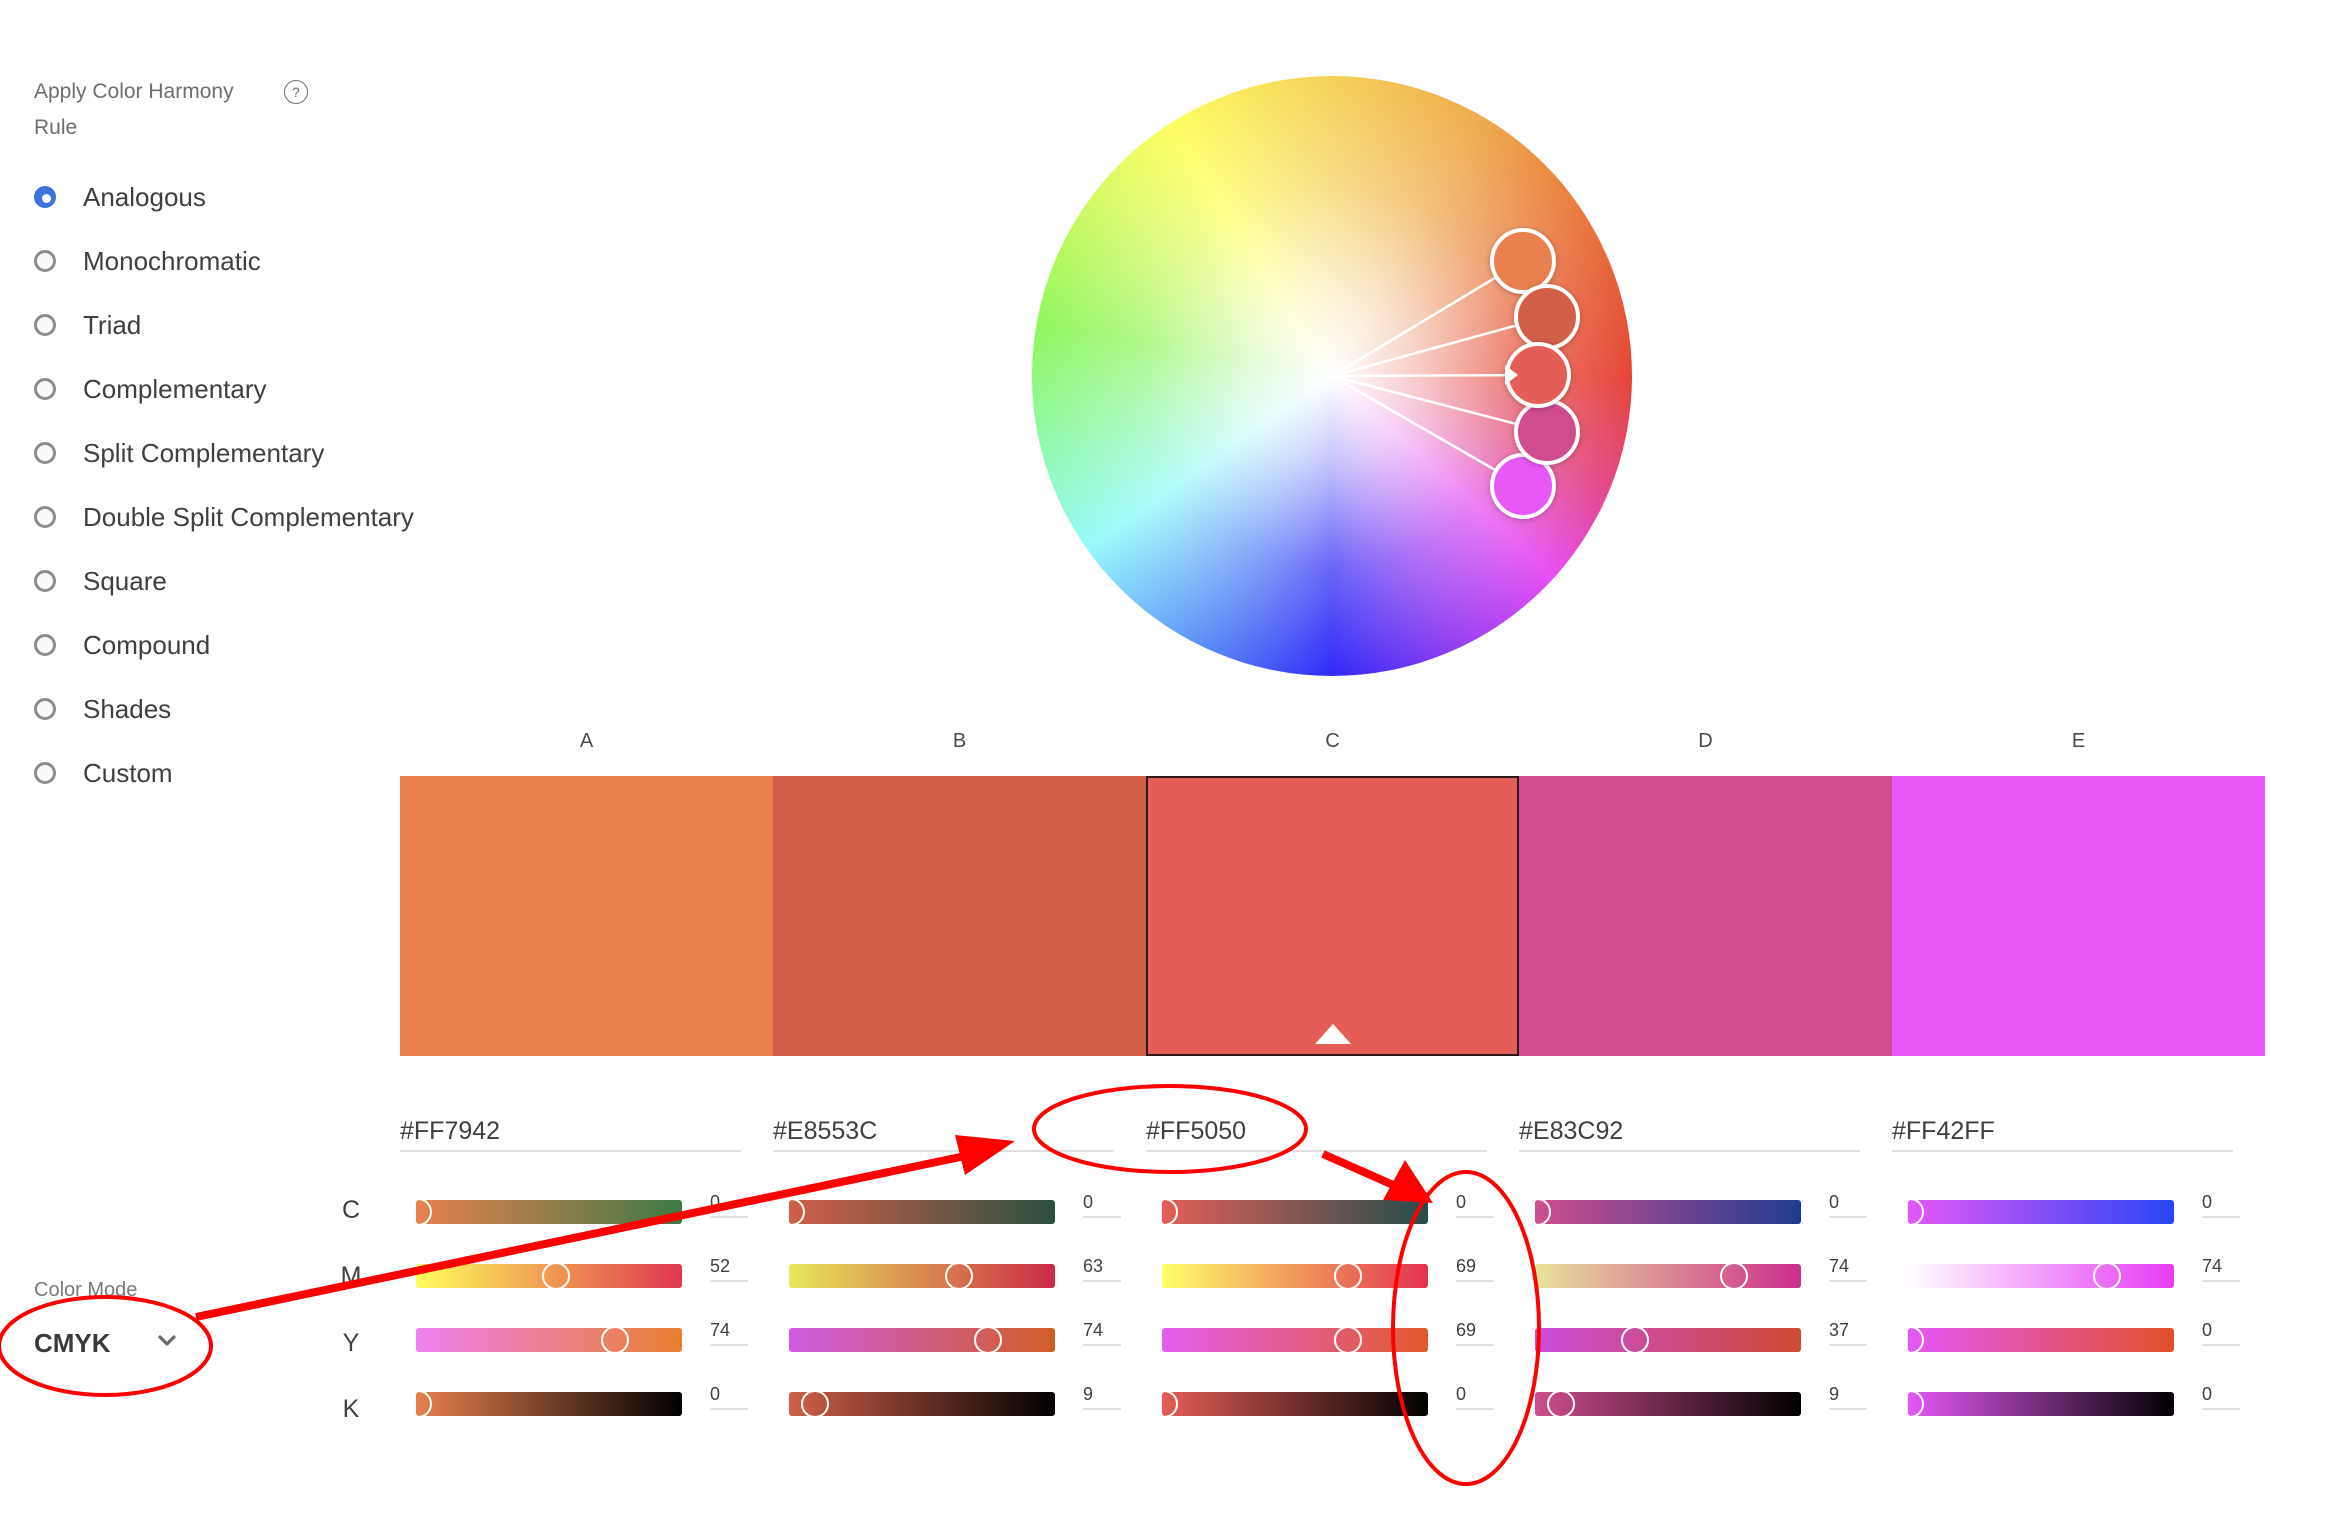  Describe the element at coordinates (120, 197) in the screenshot. I see `harmony-option-analogous: Analogous` at that location.